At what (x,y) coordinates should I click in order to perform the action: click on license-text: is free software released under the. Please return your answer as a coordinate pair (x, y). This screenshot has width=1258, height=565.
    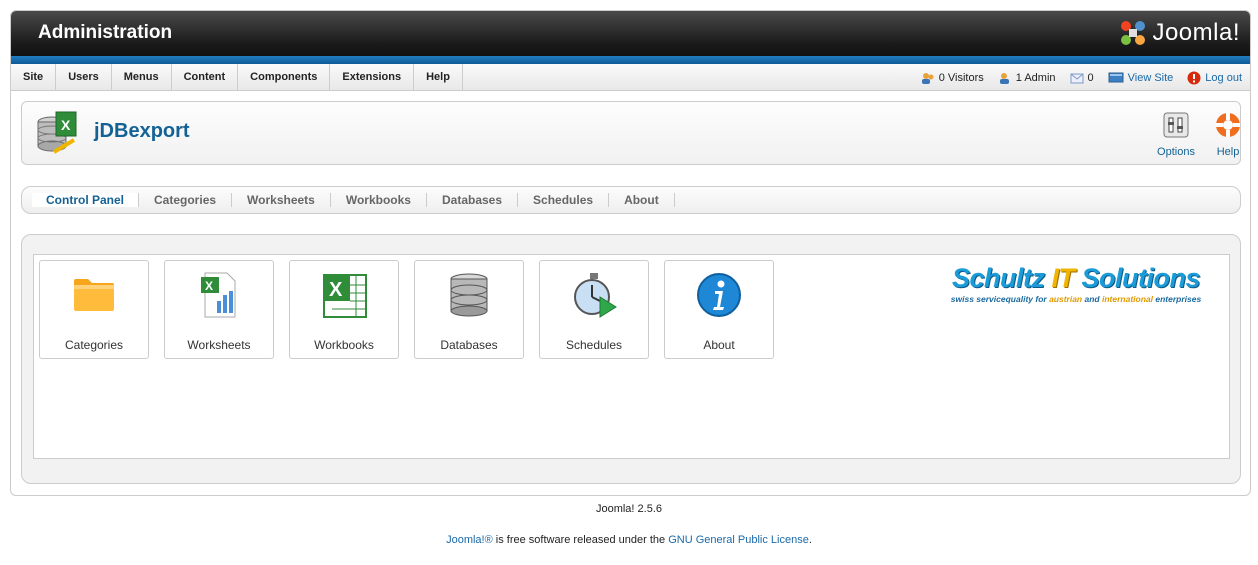
    Looking at the image, I should click on (580, 540).